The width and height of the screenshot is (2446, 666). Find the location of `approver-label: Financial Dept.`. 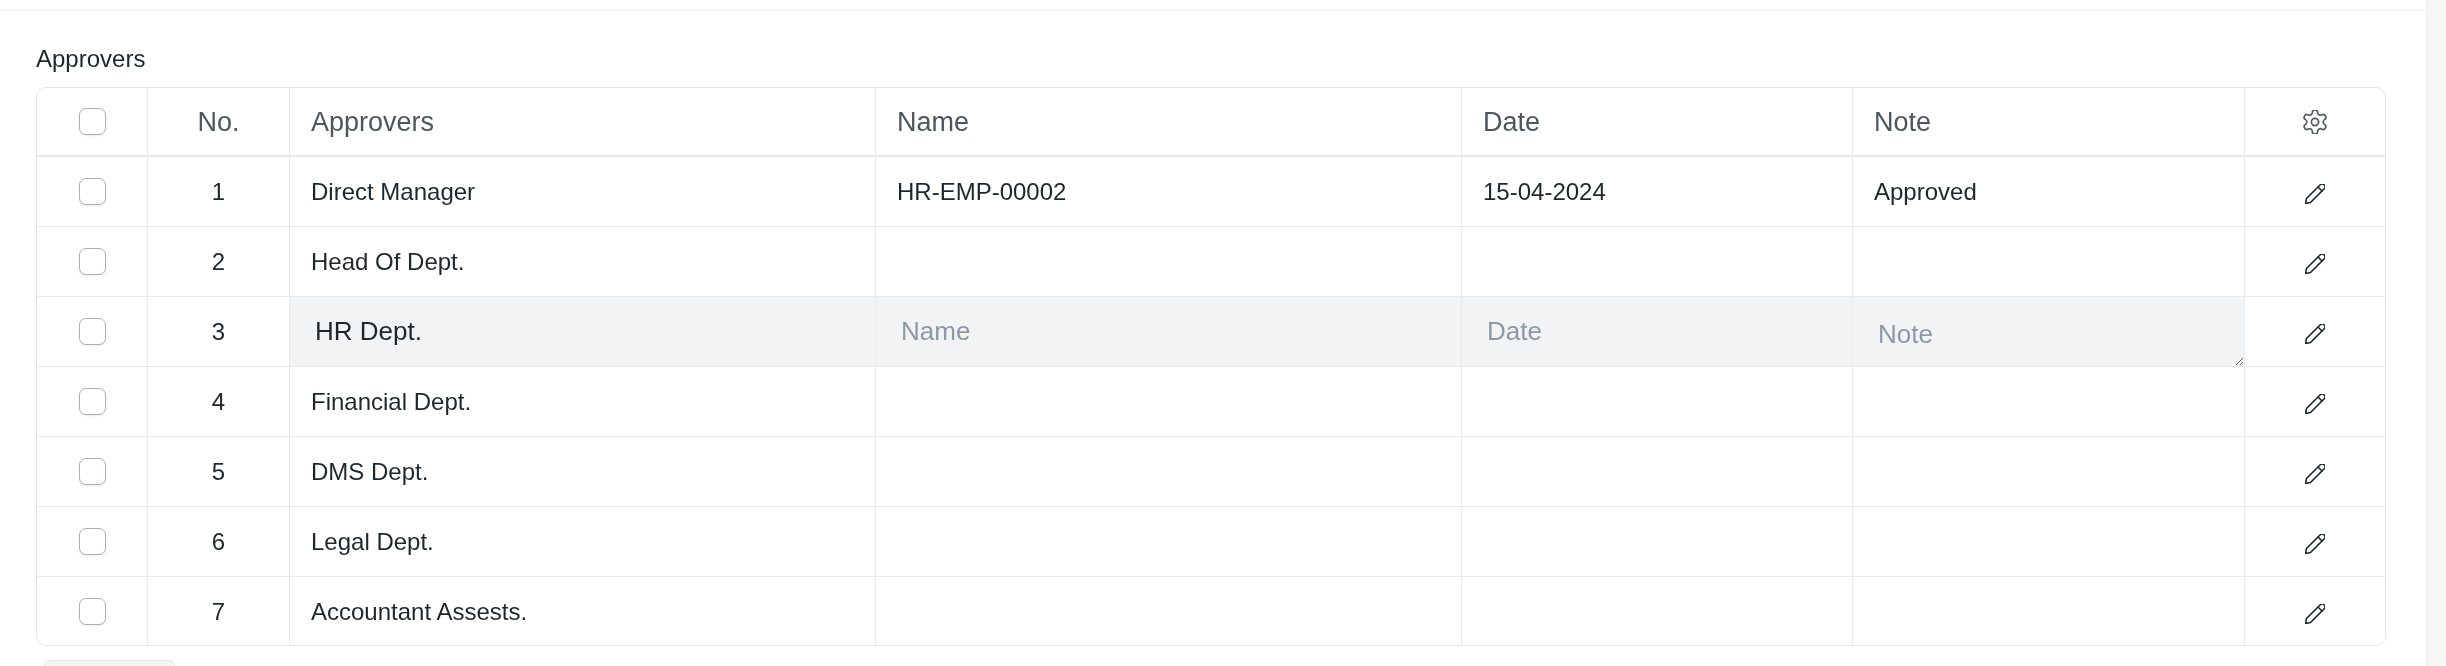

approver-label: Financial Dept. is located at coordinates (391, 401).